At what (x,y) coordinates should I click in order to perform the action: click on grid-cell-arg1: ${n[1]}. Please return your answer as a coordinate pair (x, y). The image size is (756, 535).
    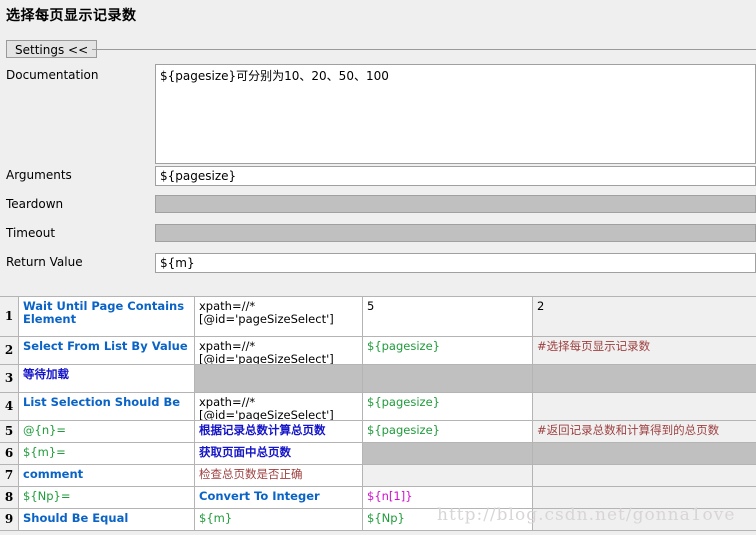
    Looking at the image, I should click on (448, 498).